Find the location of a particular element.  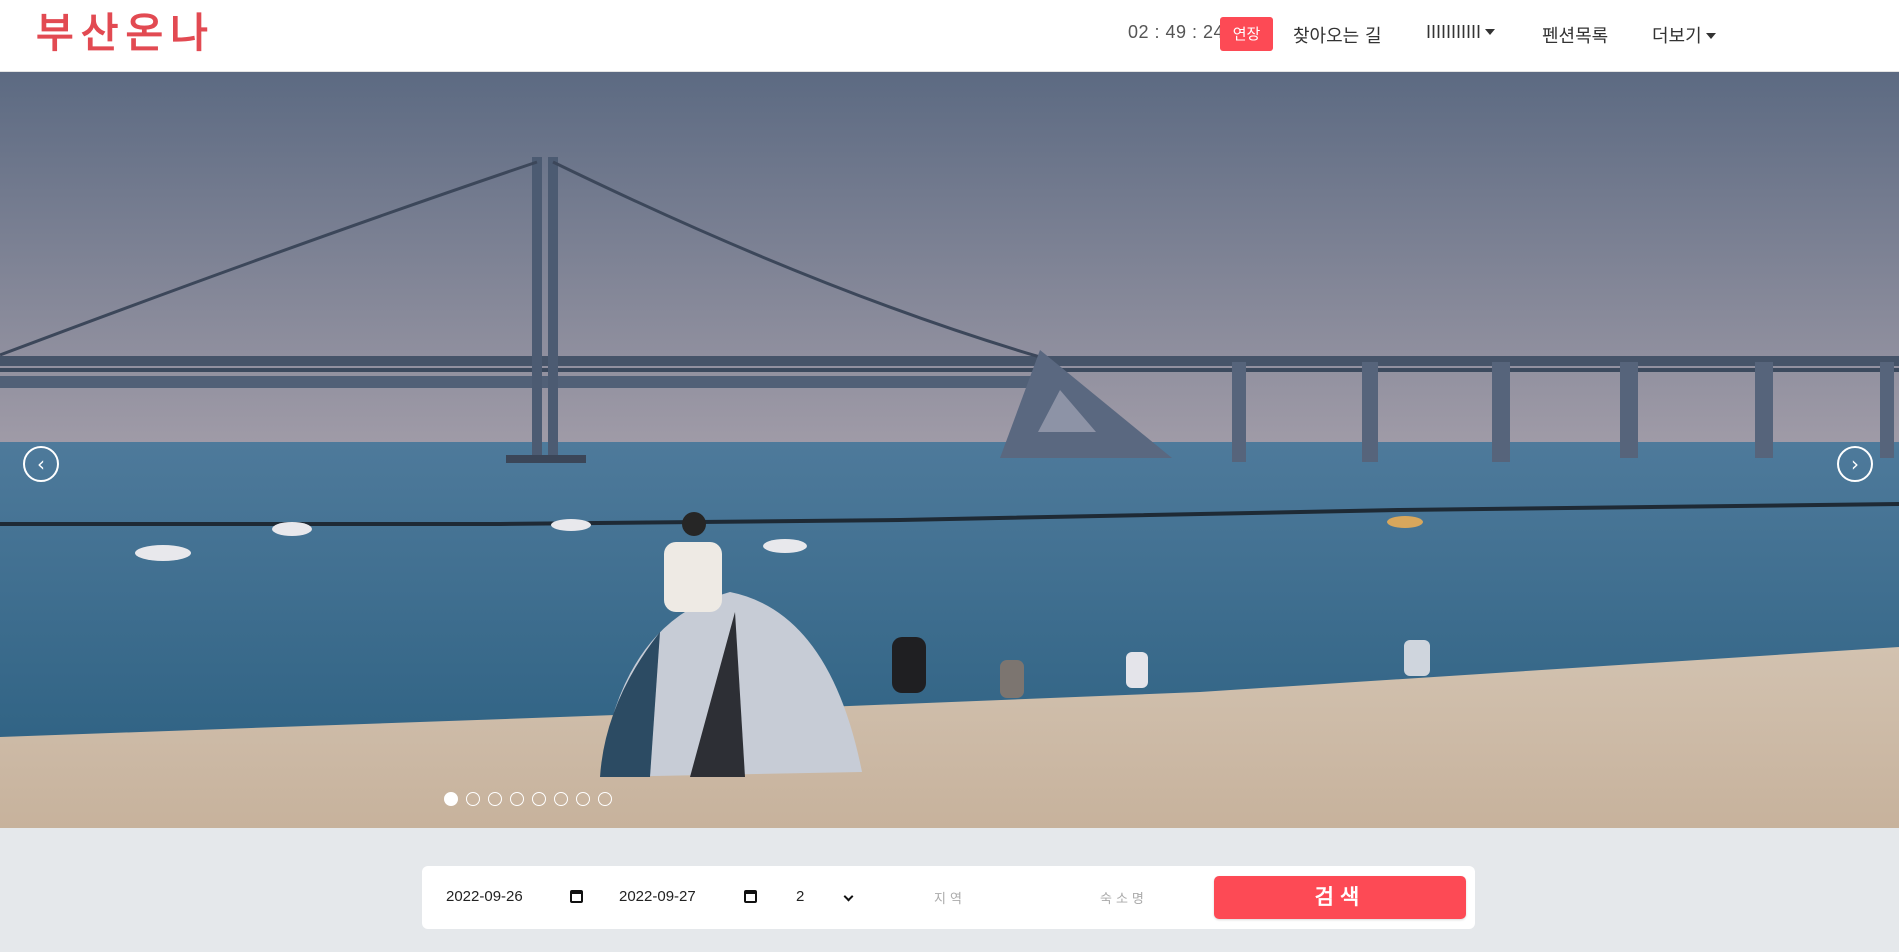

site-logo: 부산온나 is located at coordinates (125, 33).